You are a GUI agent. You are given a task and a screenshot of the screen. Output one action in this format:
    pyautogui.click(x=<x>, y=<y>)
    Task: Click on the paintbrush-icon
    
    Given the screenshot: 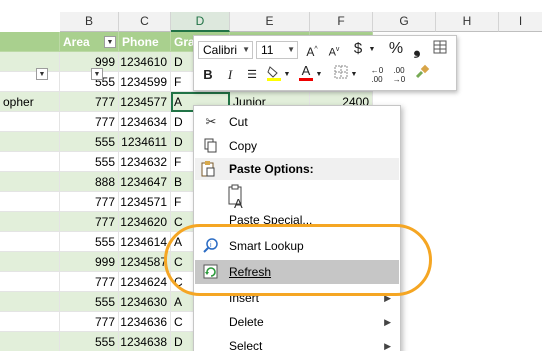 What is the action you would take?
    pyautogui.click(x=422, y=71)
    